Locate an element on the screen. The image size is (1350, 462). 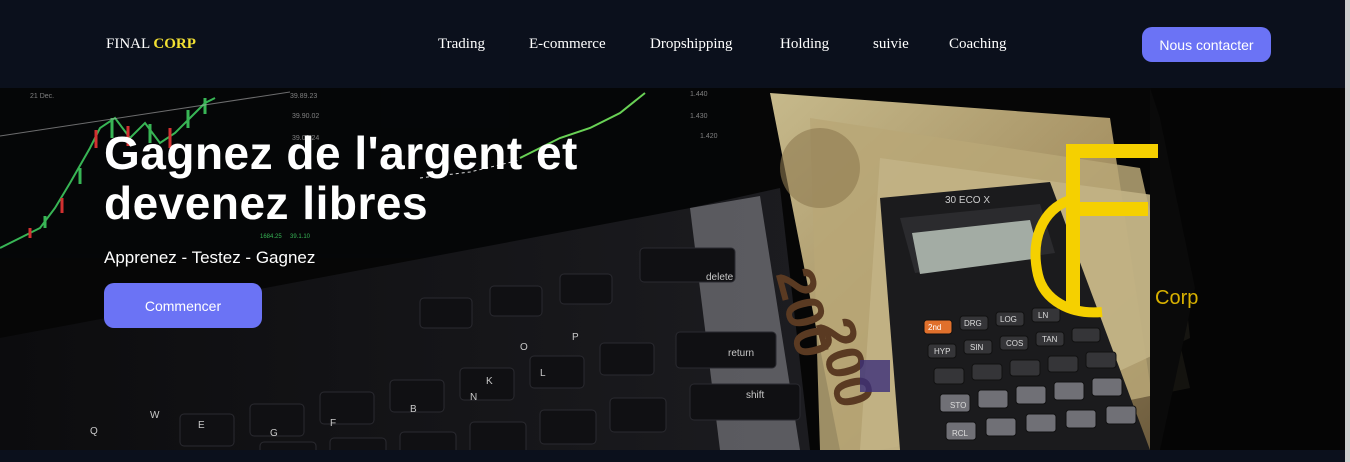
svg-text: 39.90.02 is located at coordinates (305, 116).